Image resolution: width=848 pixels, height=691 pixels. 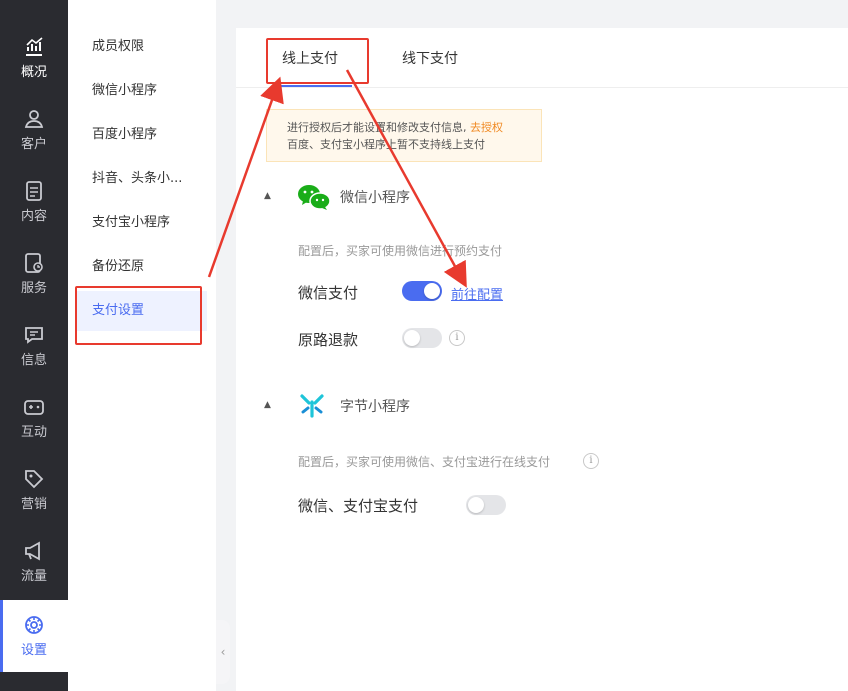 What do you see at coordinates (406, 178) in the screenshot?
I see `annotation-arrow-to-config` at bounding box center [406, 178].